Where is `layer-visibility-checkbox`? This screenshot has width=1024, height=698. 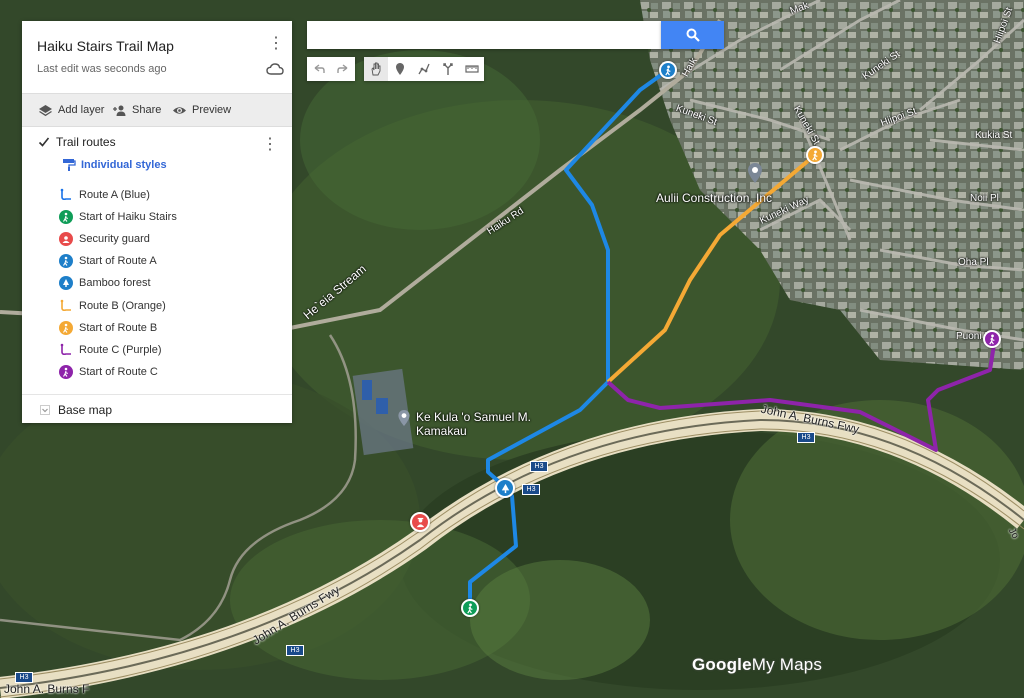 layer-visibility-checkbox is located at coordinates (44, 142).